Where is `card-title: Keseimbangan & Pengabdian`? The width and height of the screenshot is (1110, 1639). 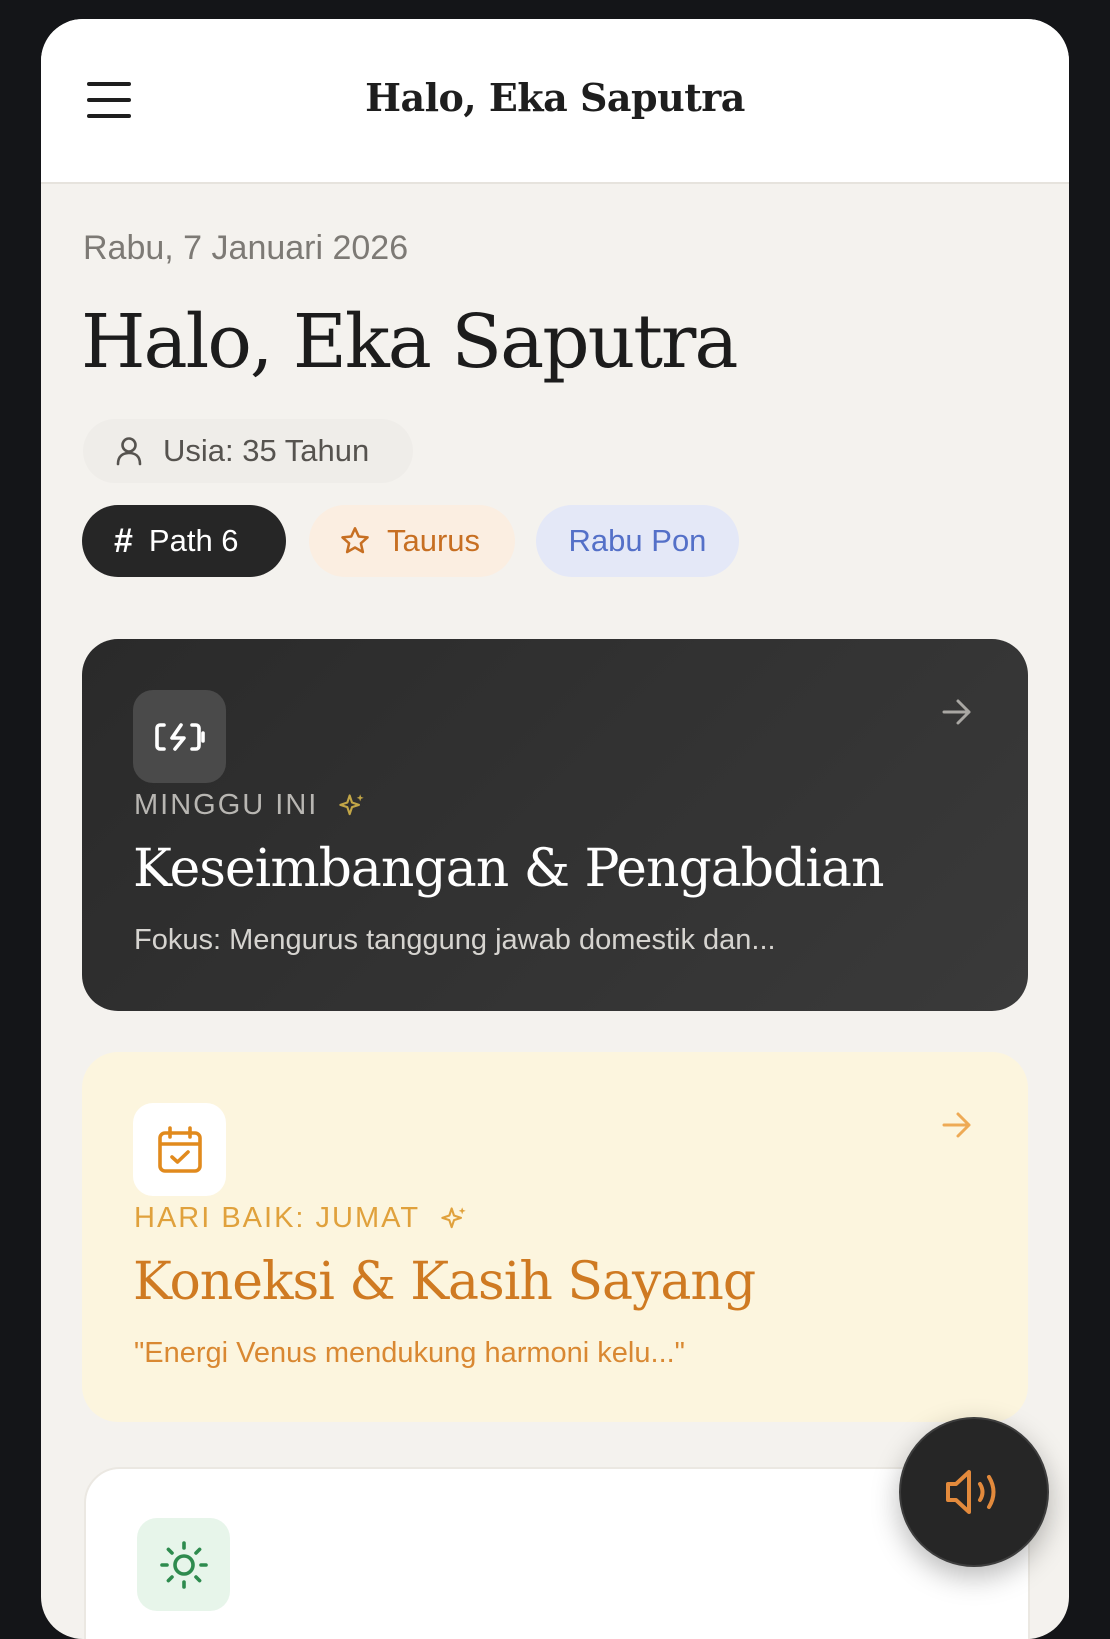 card-title: Keseimbangan & Pengabdian is located at coordinates (508, 869).